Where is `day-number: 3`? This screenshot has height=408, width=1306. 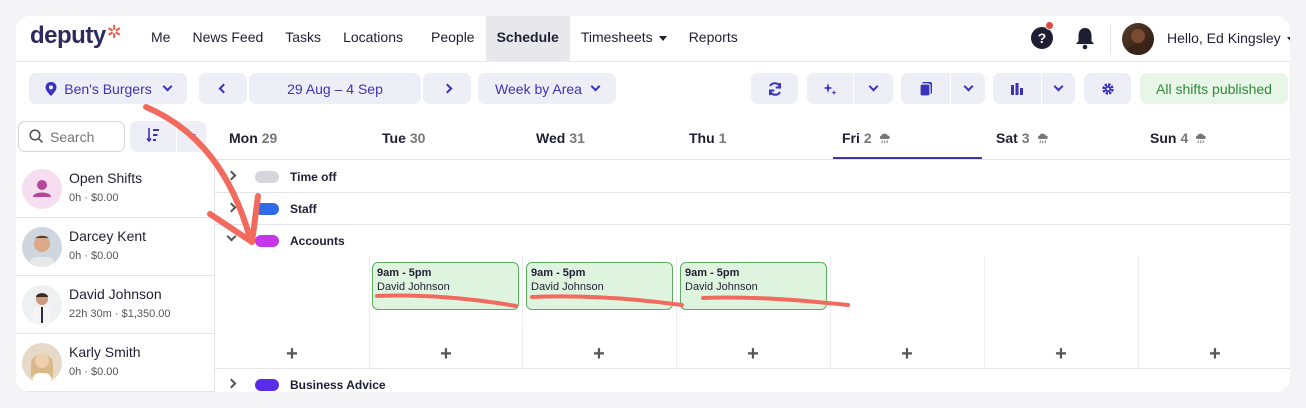 day-number: 3 is located at coordinates (1025, 138).